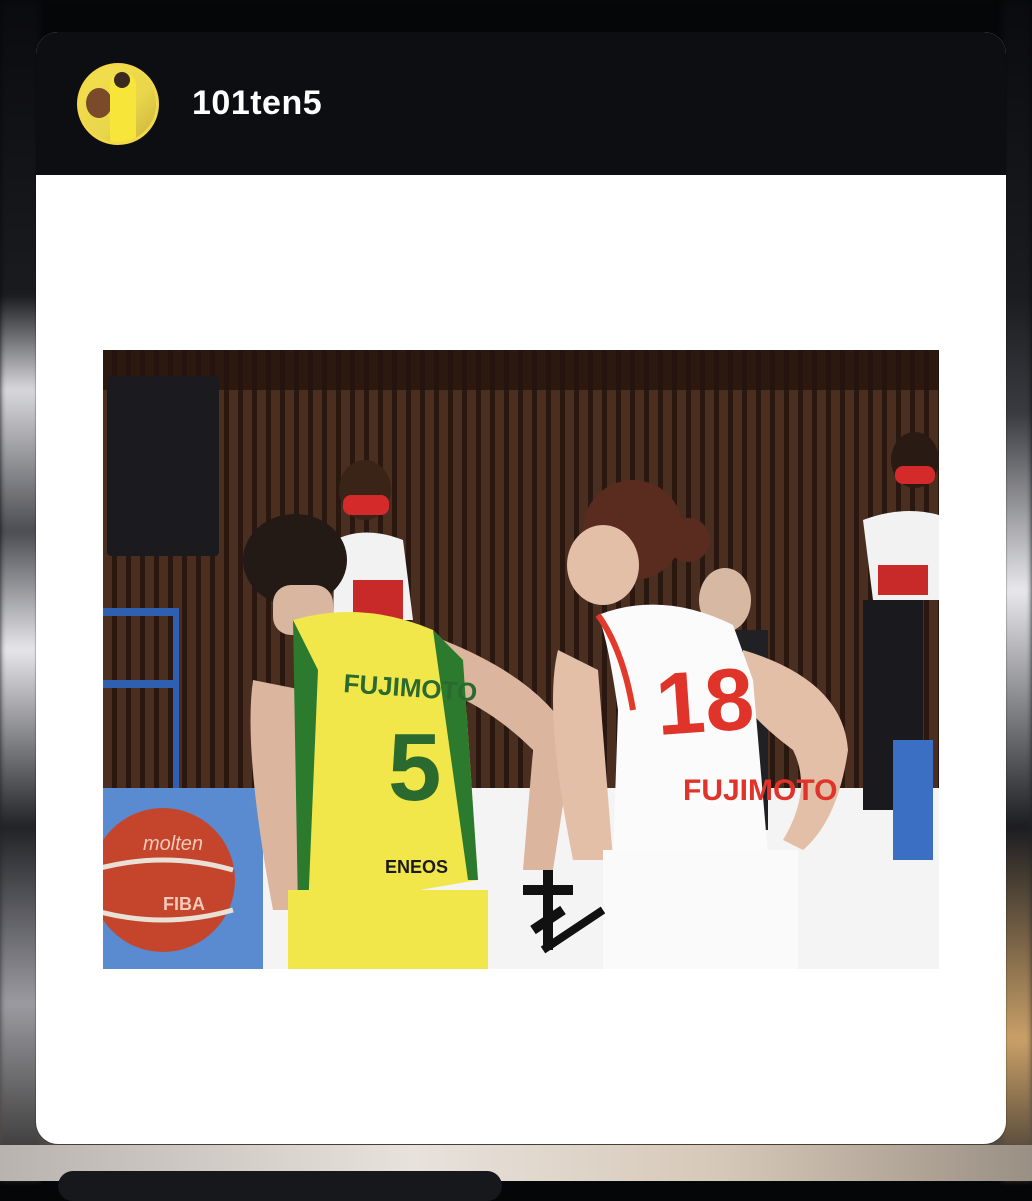 The image size is (1032, 1201). I want to click on cheerleader-right-red, so click(903, 580).